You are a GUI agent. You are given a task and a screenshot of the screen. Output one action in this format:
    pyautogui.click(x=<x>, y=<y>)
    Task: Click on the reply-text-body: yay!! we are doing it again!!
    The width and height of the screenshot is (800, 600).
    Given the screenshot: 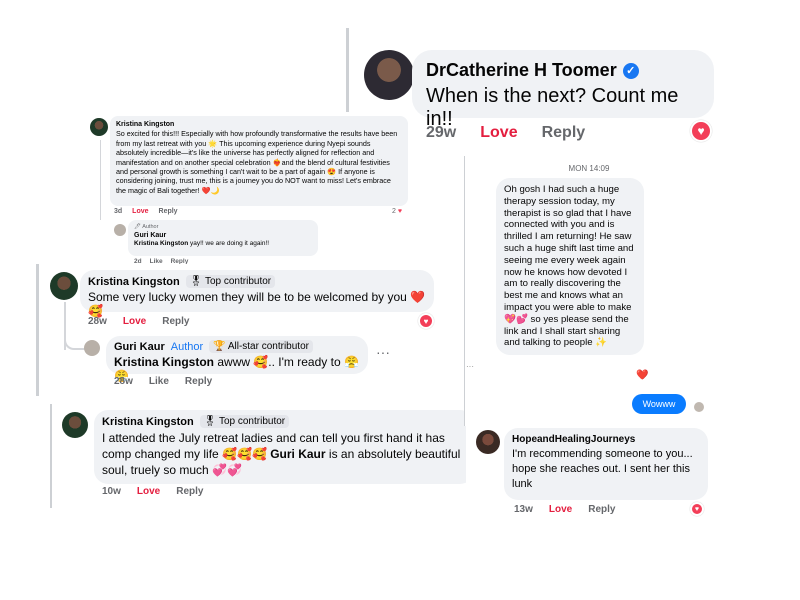 What is the action you would take?
    pyautogui.click(x=229, y=243)
    